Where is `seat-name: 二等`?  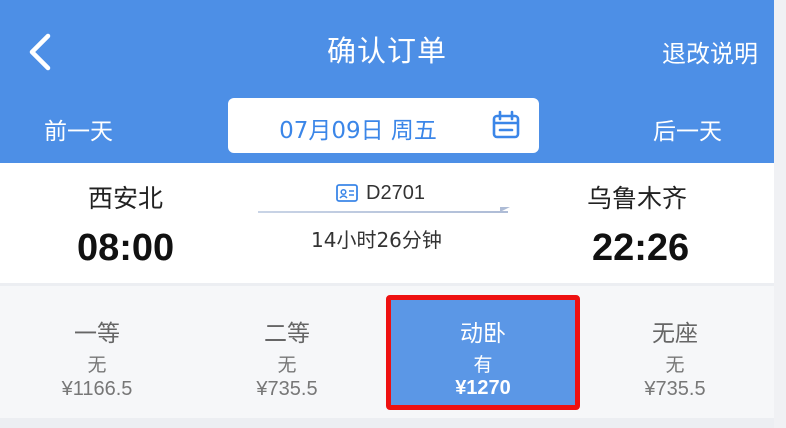 seat-name: 二等 is located at coordinates (287, 334).